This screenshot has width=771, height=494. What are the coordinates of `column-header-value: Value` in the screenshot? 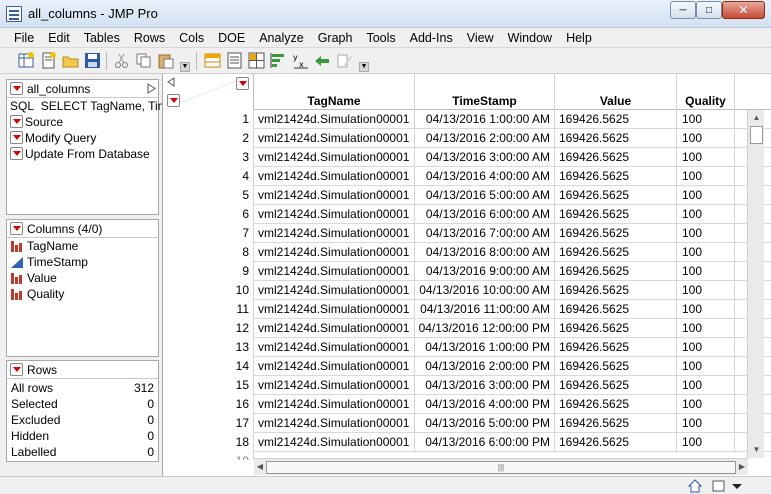 It's located at (616, 92).